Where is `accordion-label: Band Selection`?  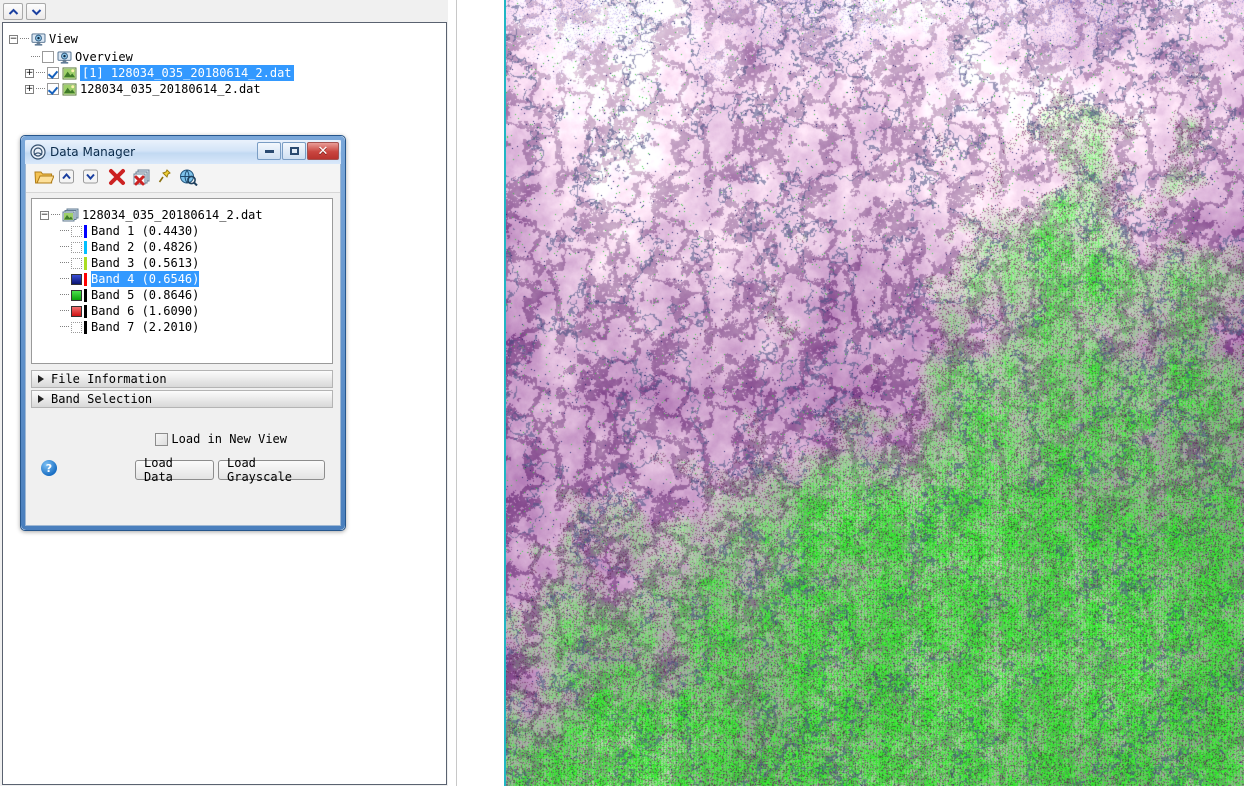
accordion-label: Band Selection is located at coordinates (102, 399).